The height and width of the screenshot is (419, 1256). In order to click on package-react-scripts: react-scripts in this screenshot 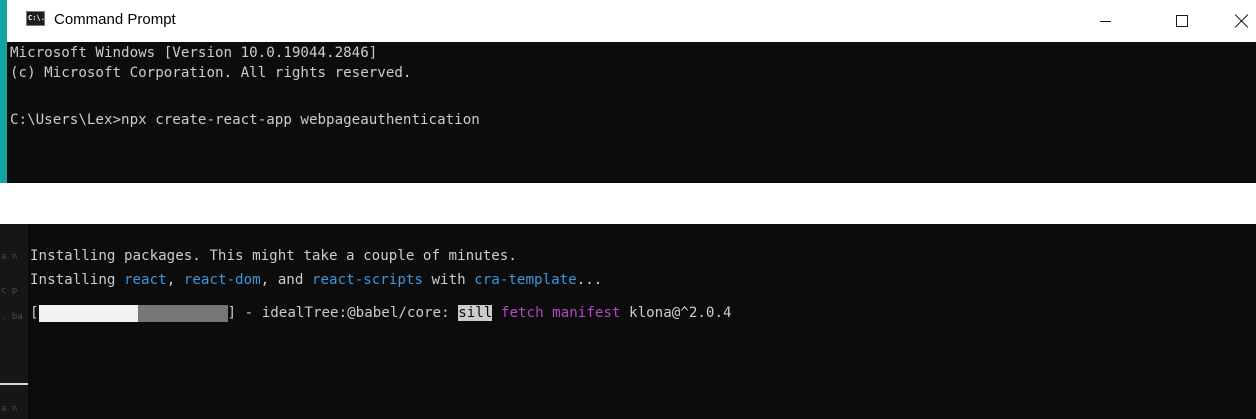, I will do `click(367, 280)`.